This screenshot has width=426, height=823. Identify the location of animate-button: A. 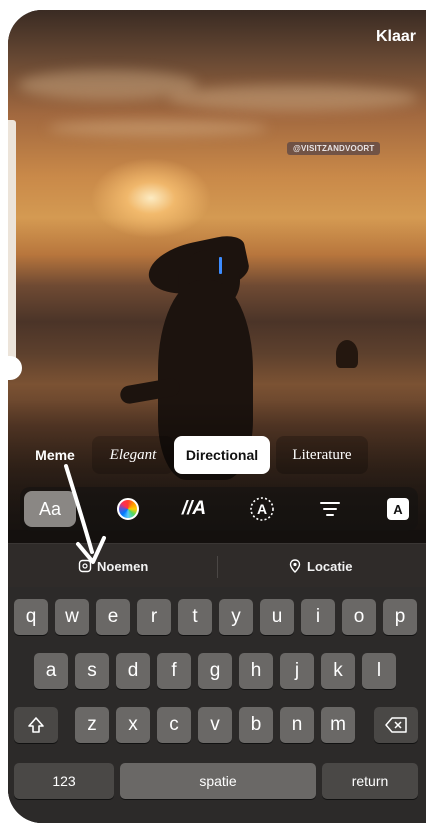
(262, 509).